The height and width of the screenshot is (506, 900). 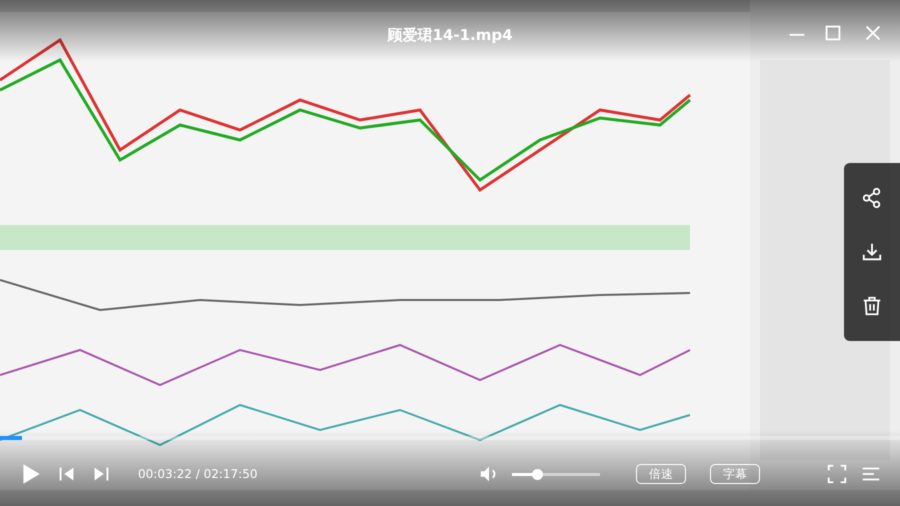 I want to click on fullscreen-icon, so click(x=837, y=474).